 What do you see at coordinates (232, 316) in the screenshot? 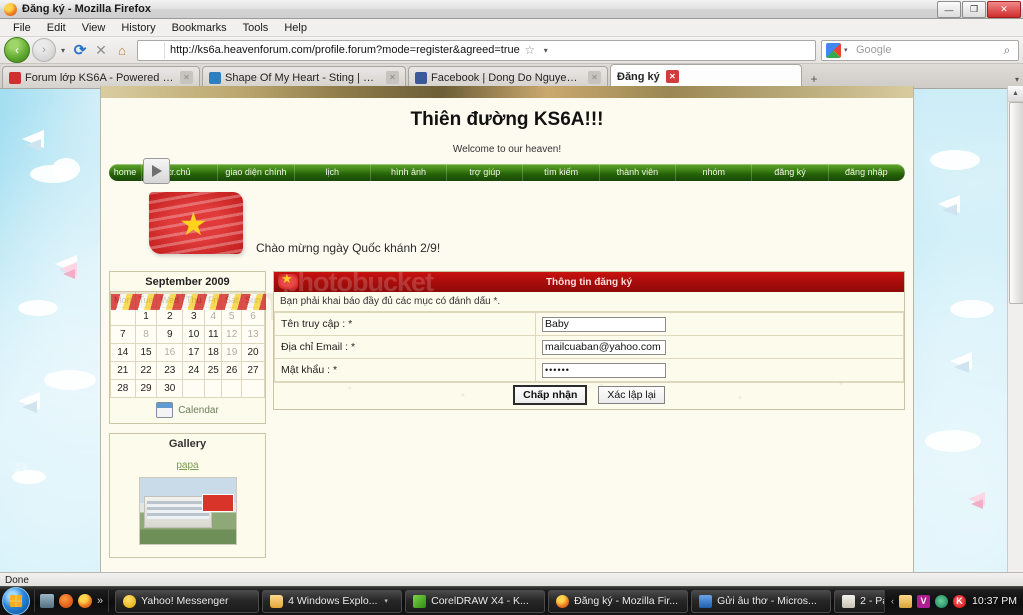
I see `calendar-day: 5` at bounding box center [232, 316].